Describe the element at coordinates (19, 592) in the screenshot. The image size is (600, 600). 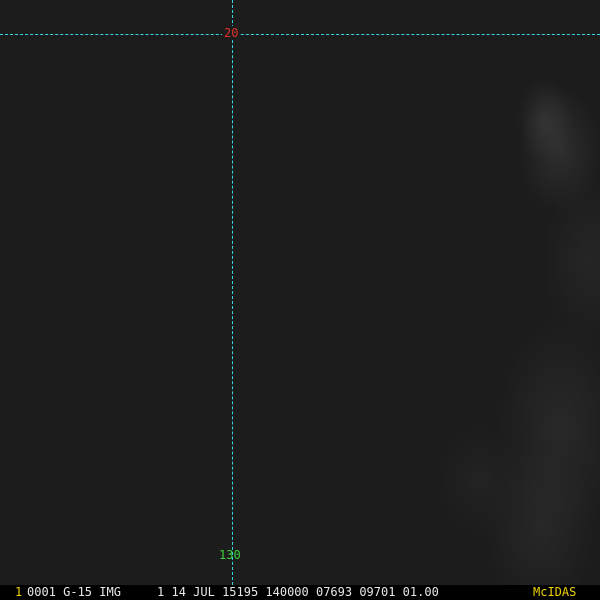
I see `frame-number: 1` at that location.